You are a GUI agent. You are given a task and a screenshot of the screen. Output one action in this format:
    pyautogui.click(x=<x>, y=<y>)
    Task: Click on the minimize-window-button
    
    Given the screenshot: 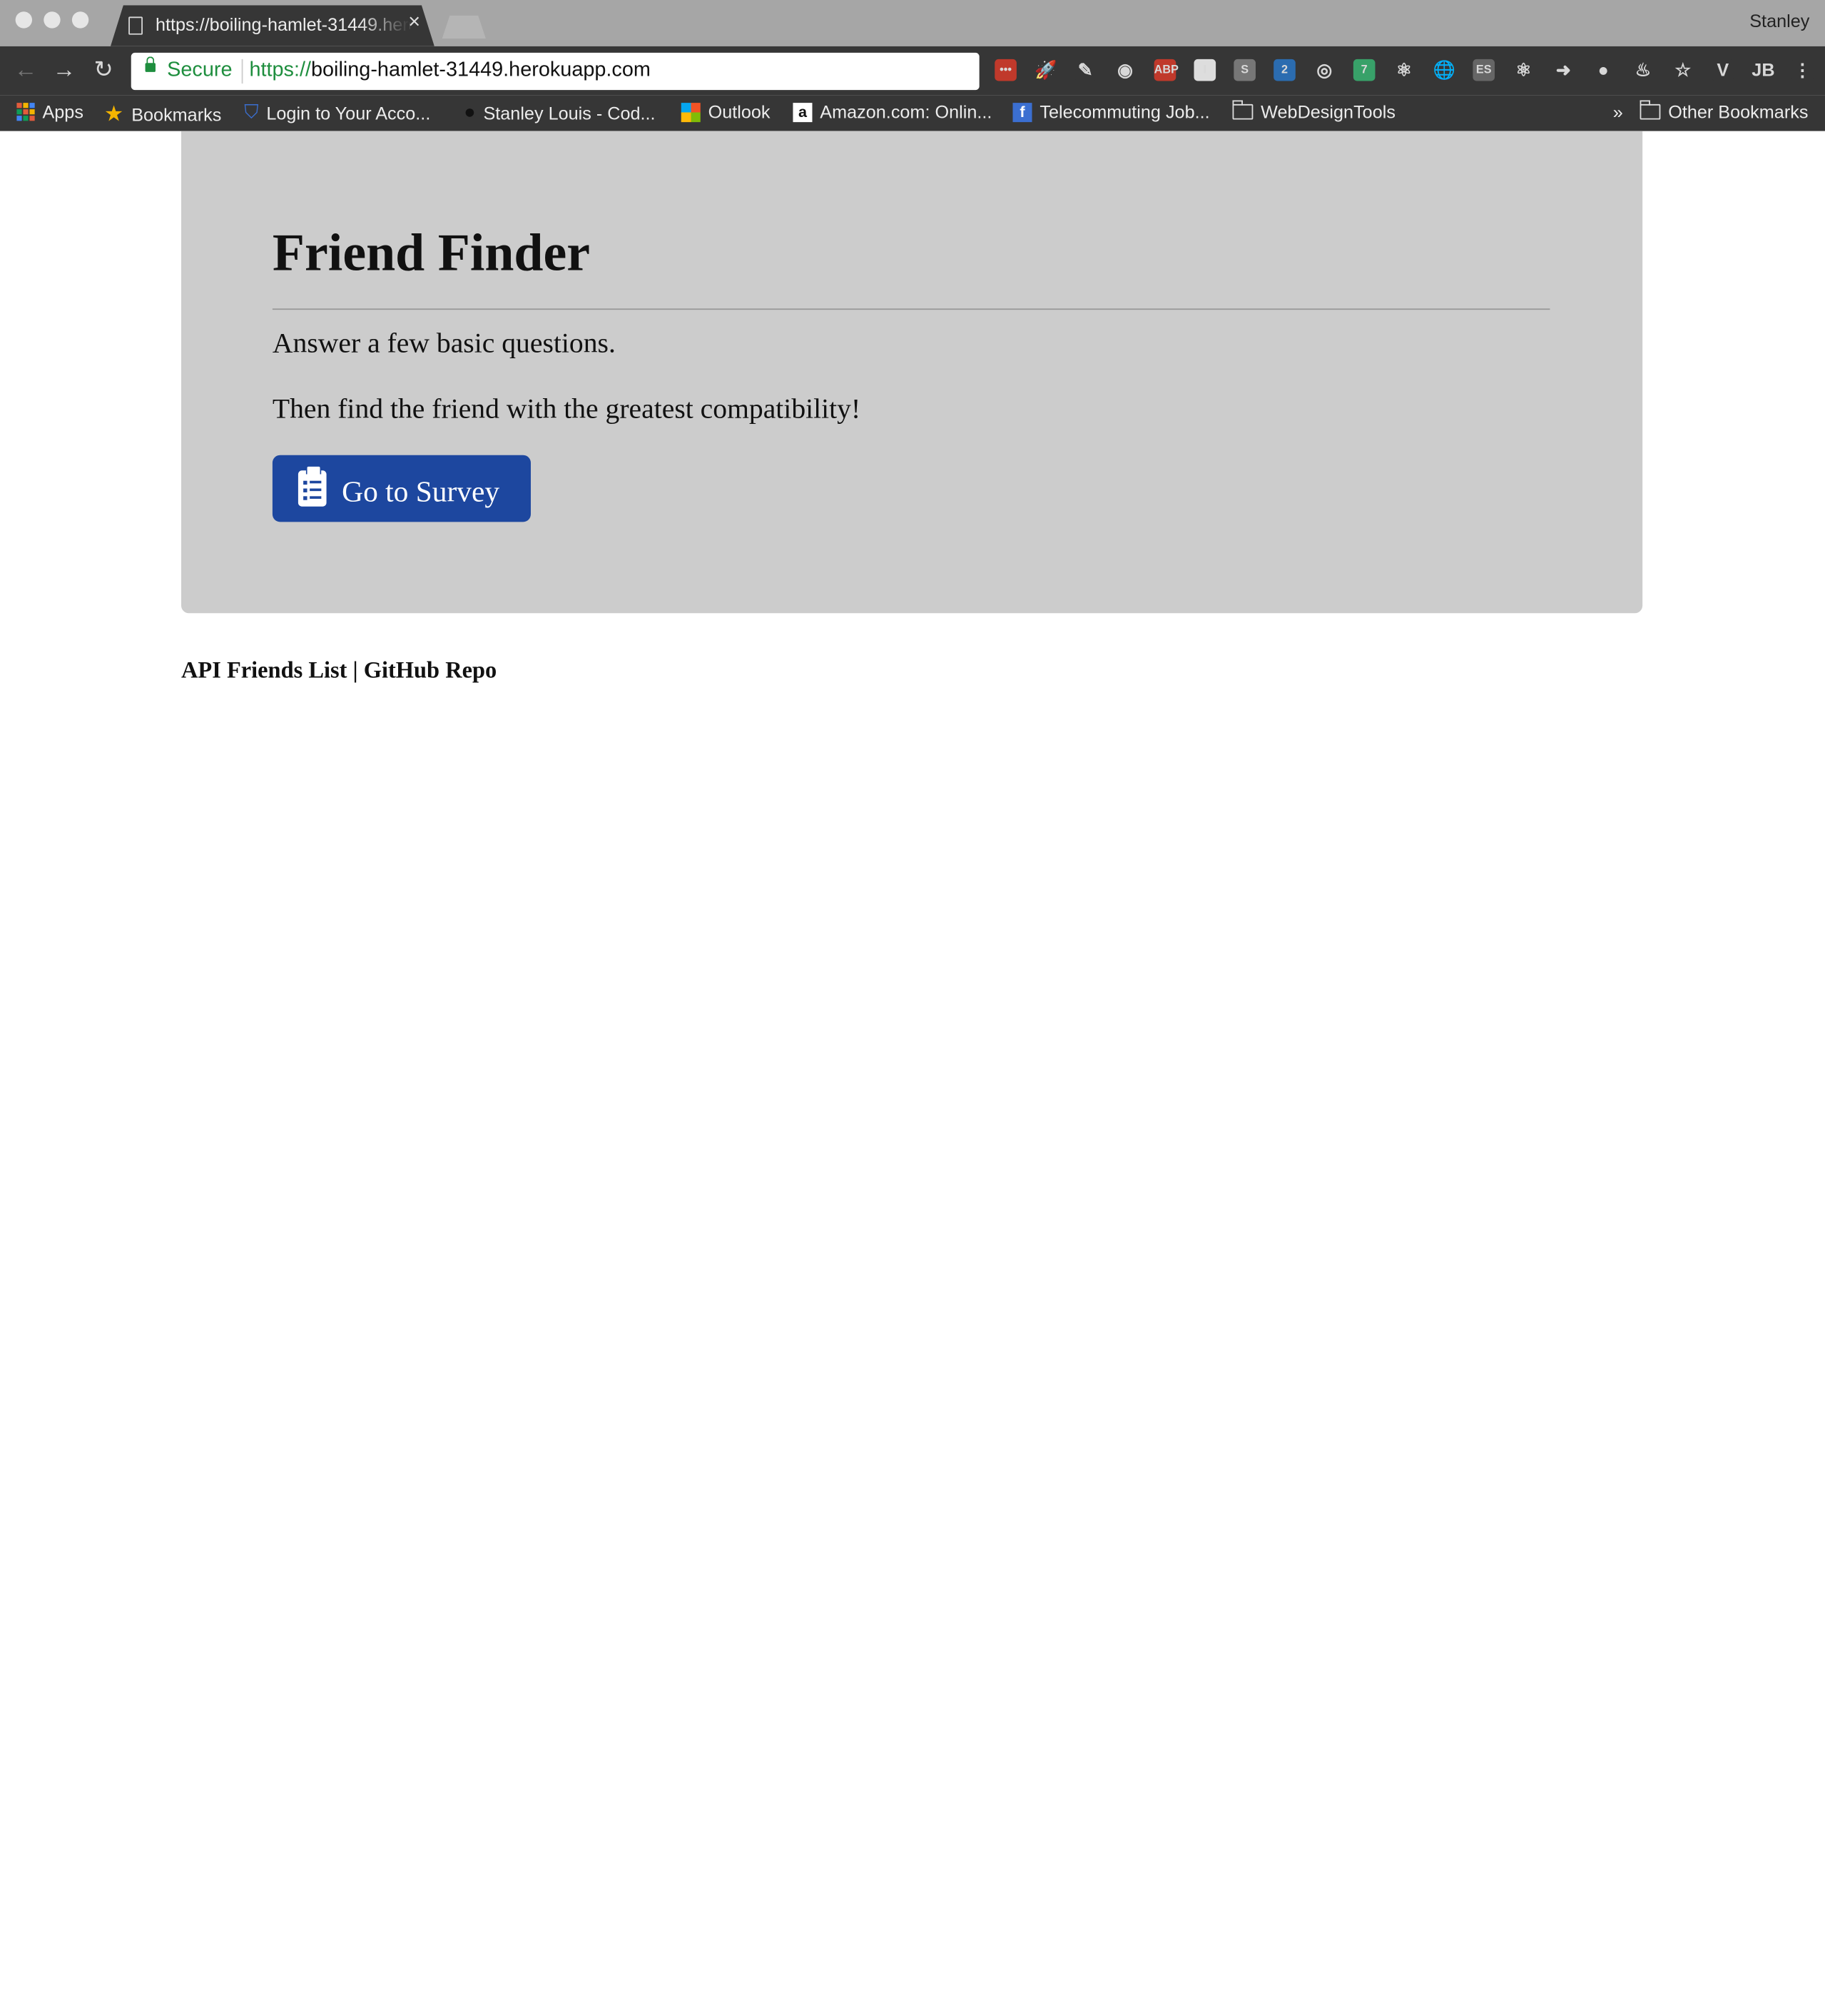 What is the action you would take?
    pyautogui.click(x=52, y=20)
    